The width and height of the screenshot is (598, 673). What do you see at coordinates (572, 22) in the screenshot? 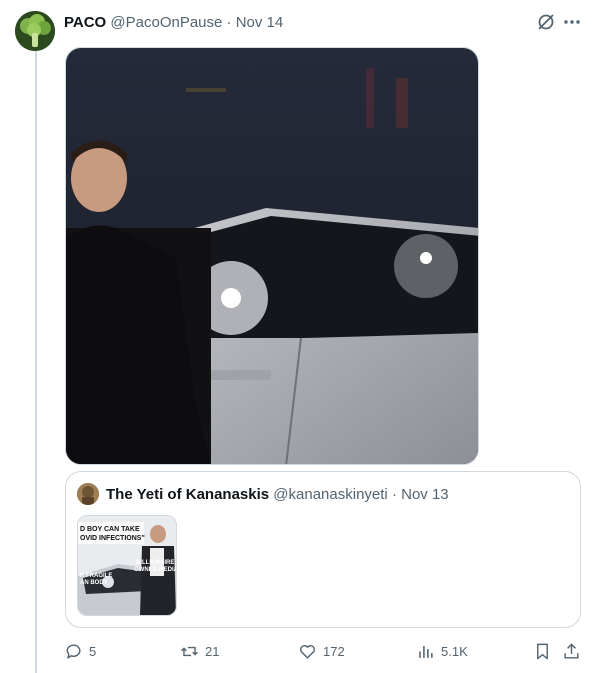
I see `more-icon` at bounding box center [572, 22].